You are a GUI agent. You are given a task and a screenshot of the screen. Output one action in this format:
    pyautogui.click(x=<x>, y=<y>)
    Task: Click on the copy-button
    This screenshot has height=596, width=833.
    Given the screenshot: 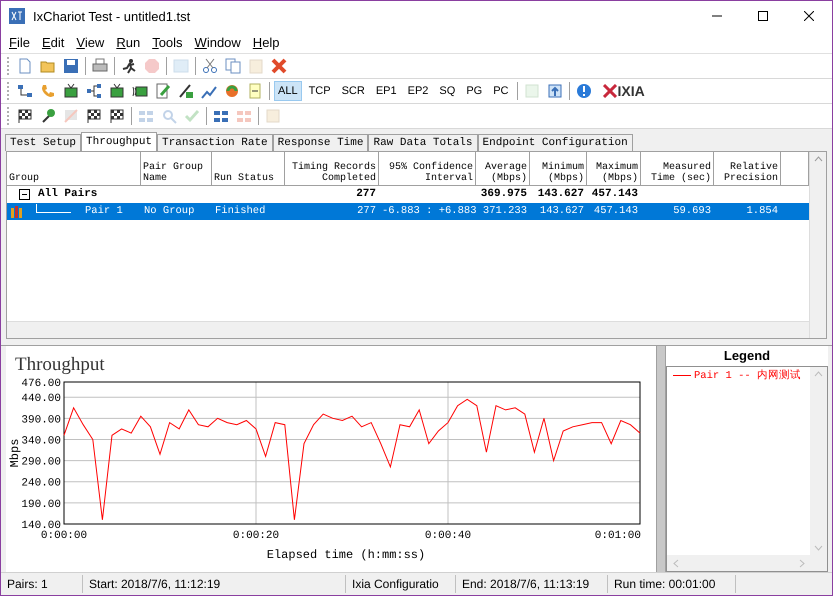 What is the action you would take?
    pyautogui.click(x=233, y=66)
    